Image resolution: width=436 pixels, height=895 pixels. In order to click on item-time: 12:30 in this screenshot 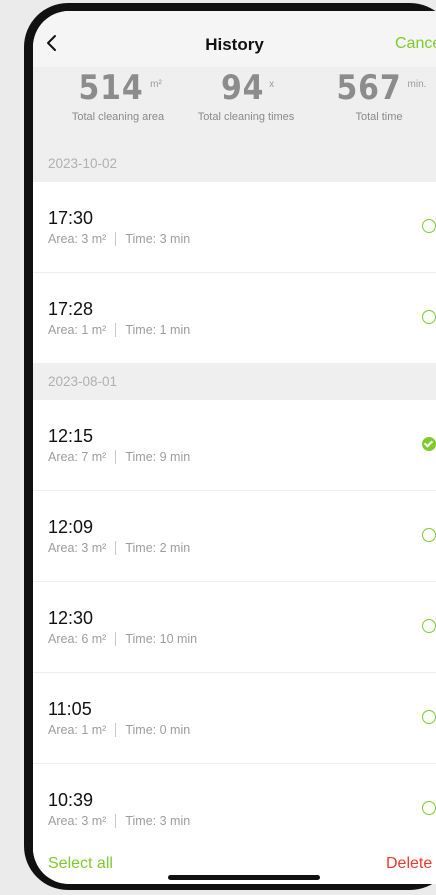, I will do `click(71, 618)`.